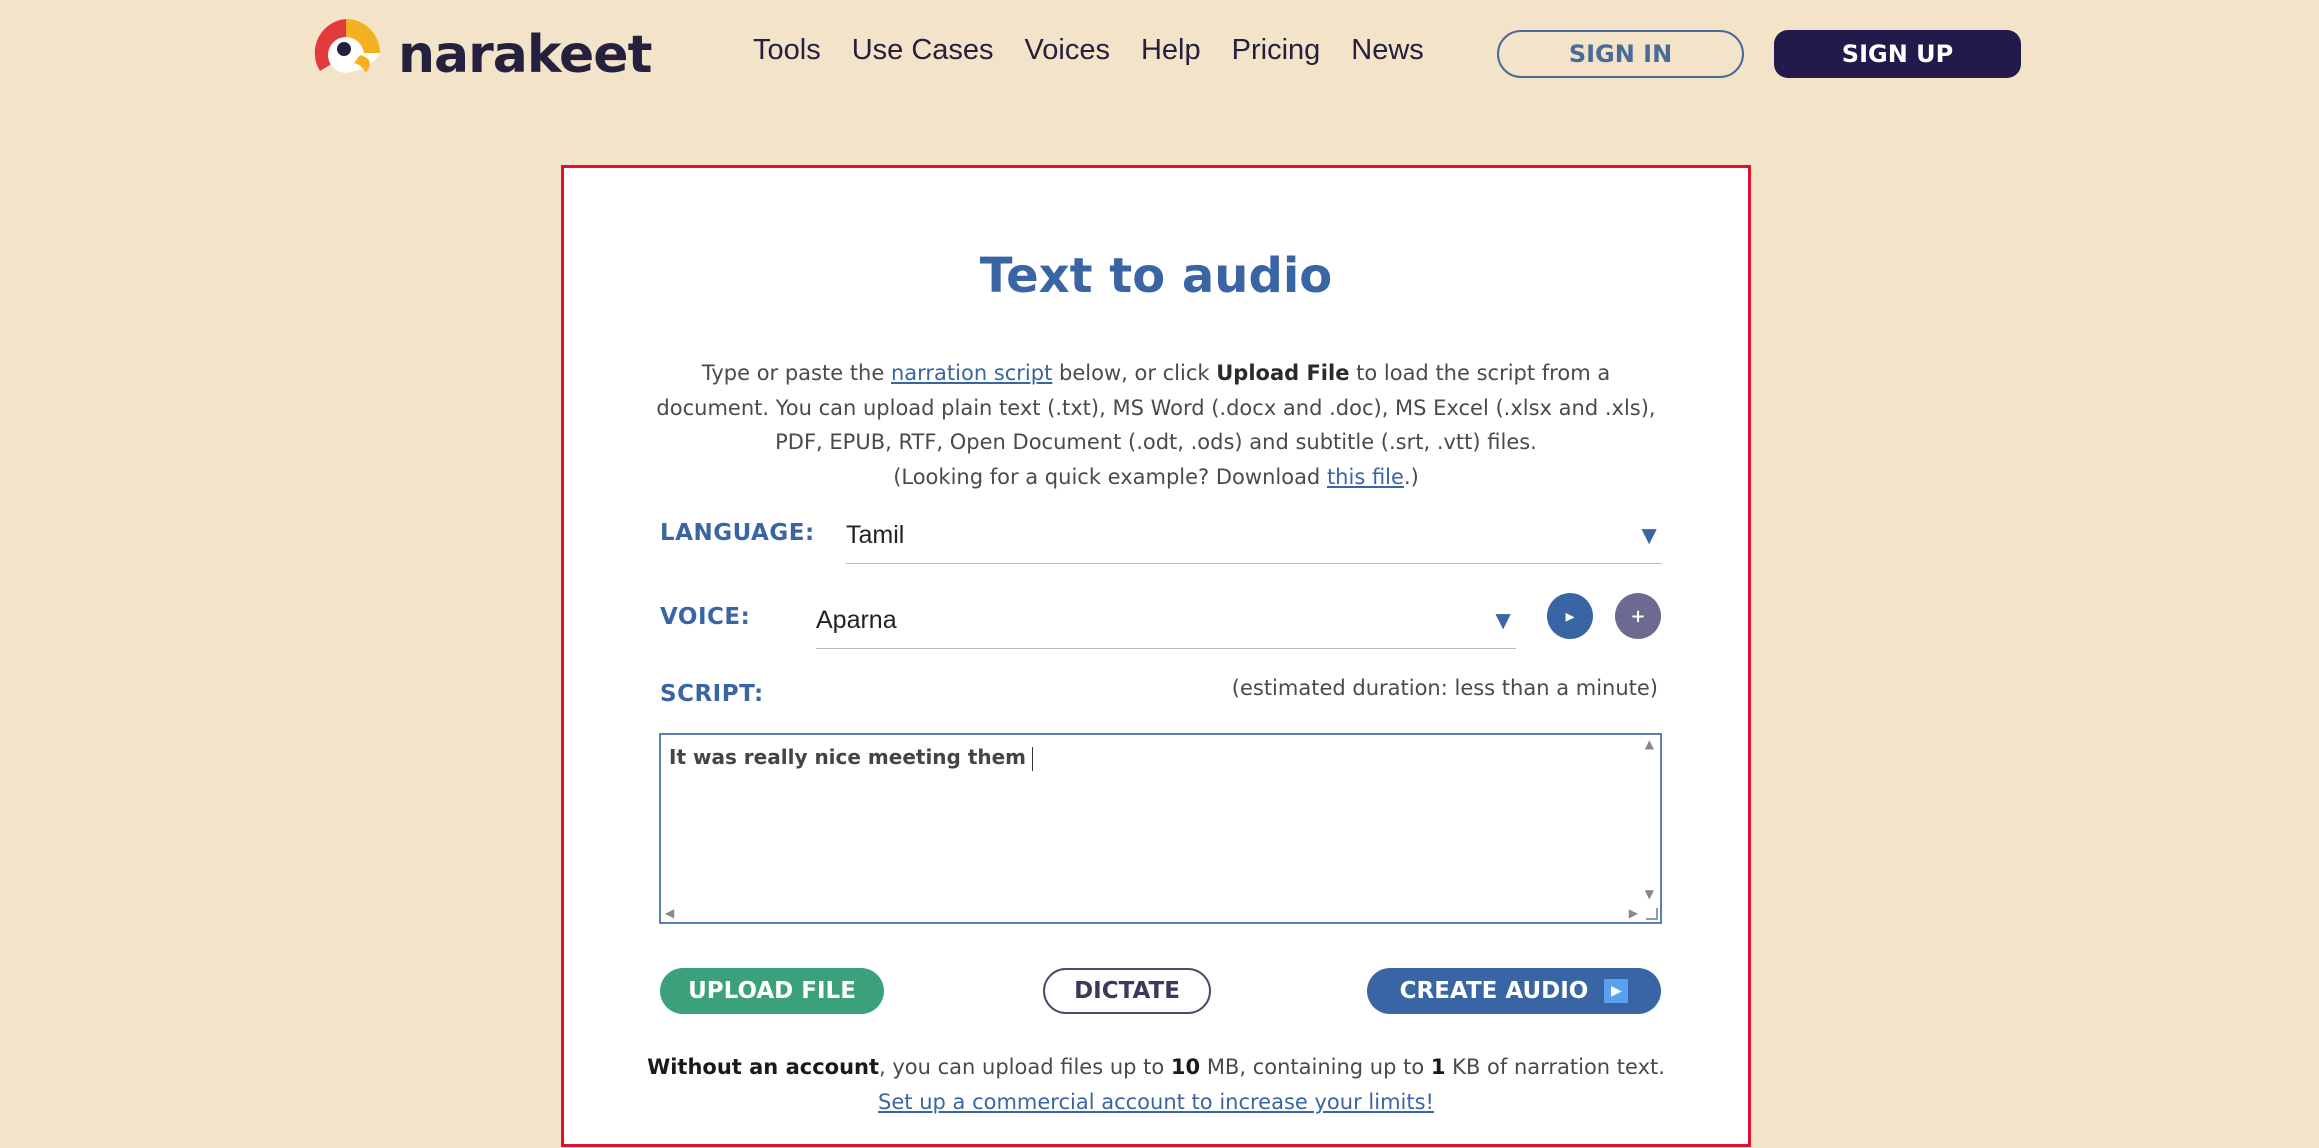 The height and width of the screenshot is (1148, 2319). I want to click on brand-name: narakeet, so click(525, 55).